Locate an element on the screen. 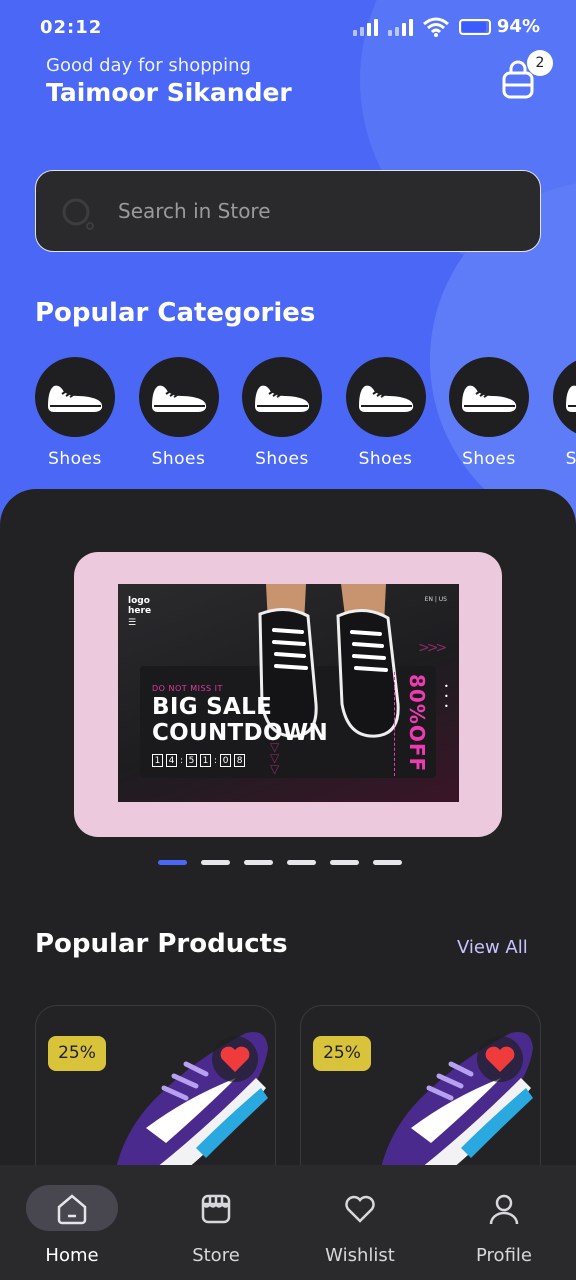  battery-icon is located at coordinates (474, 26).